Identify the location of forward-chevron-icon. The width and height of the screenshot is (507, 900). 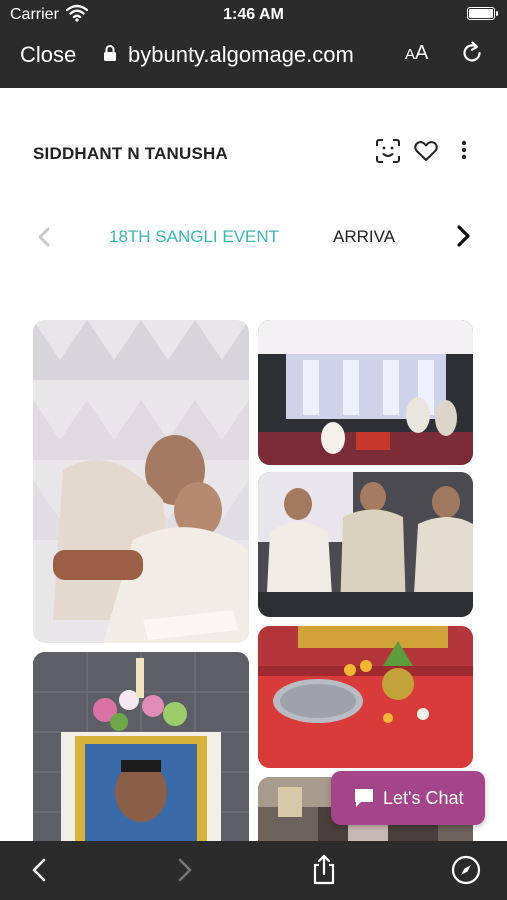
(184, 870).